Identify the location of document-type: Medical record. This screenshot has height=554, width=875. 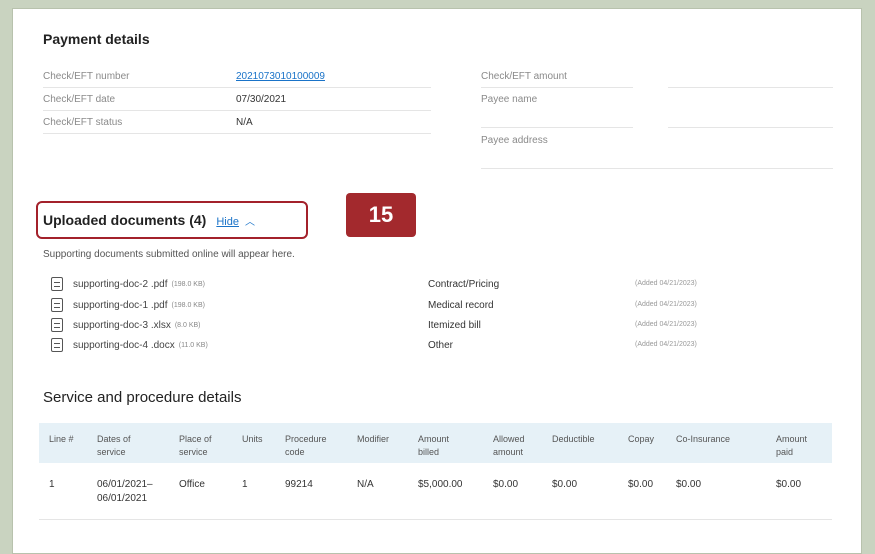
(461, 305).